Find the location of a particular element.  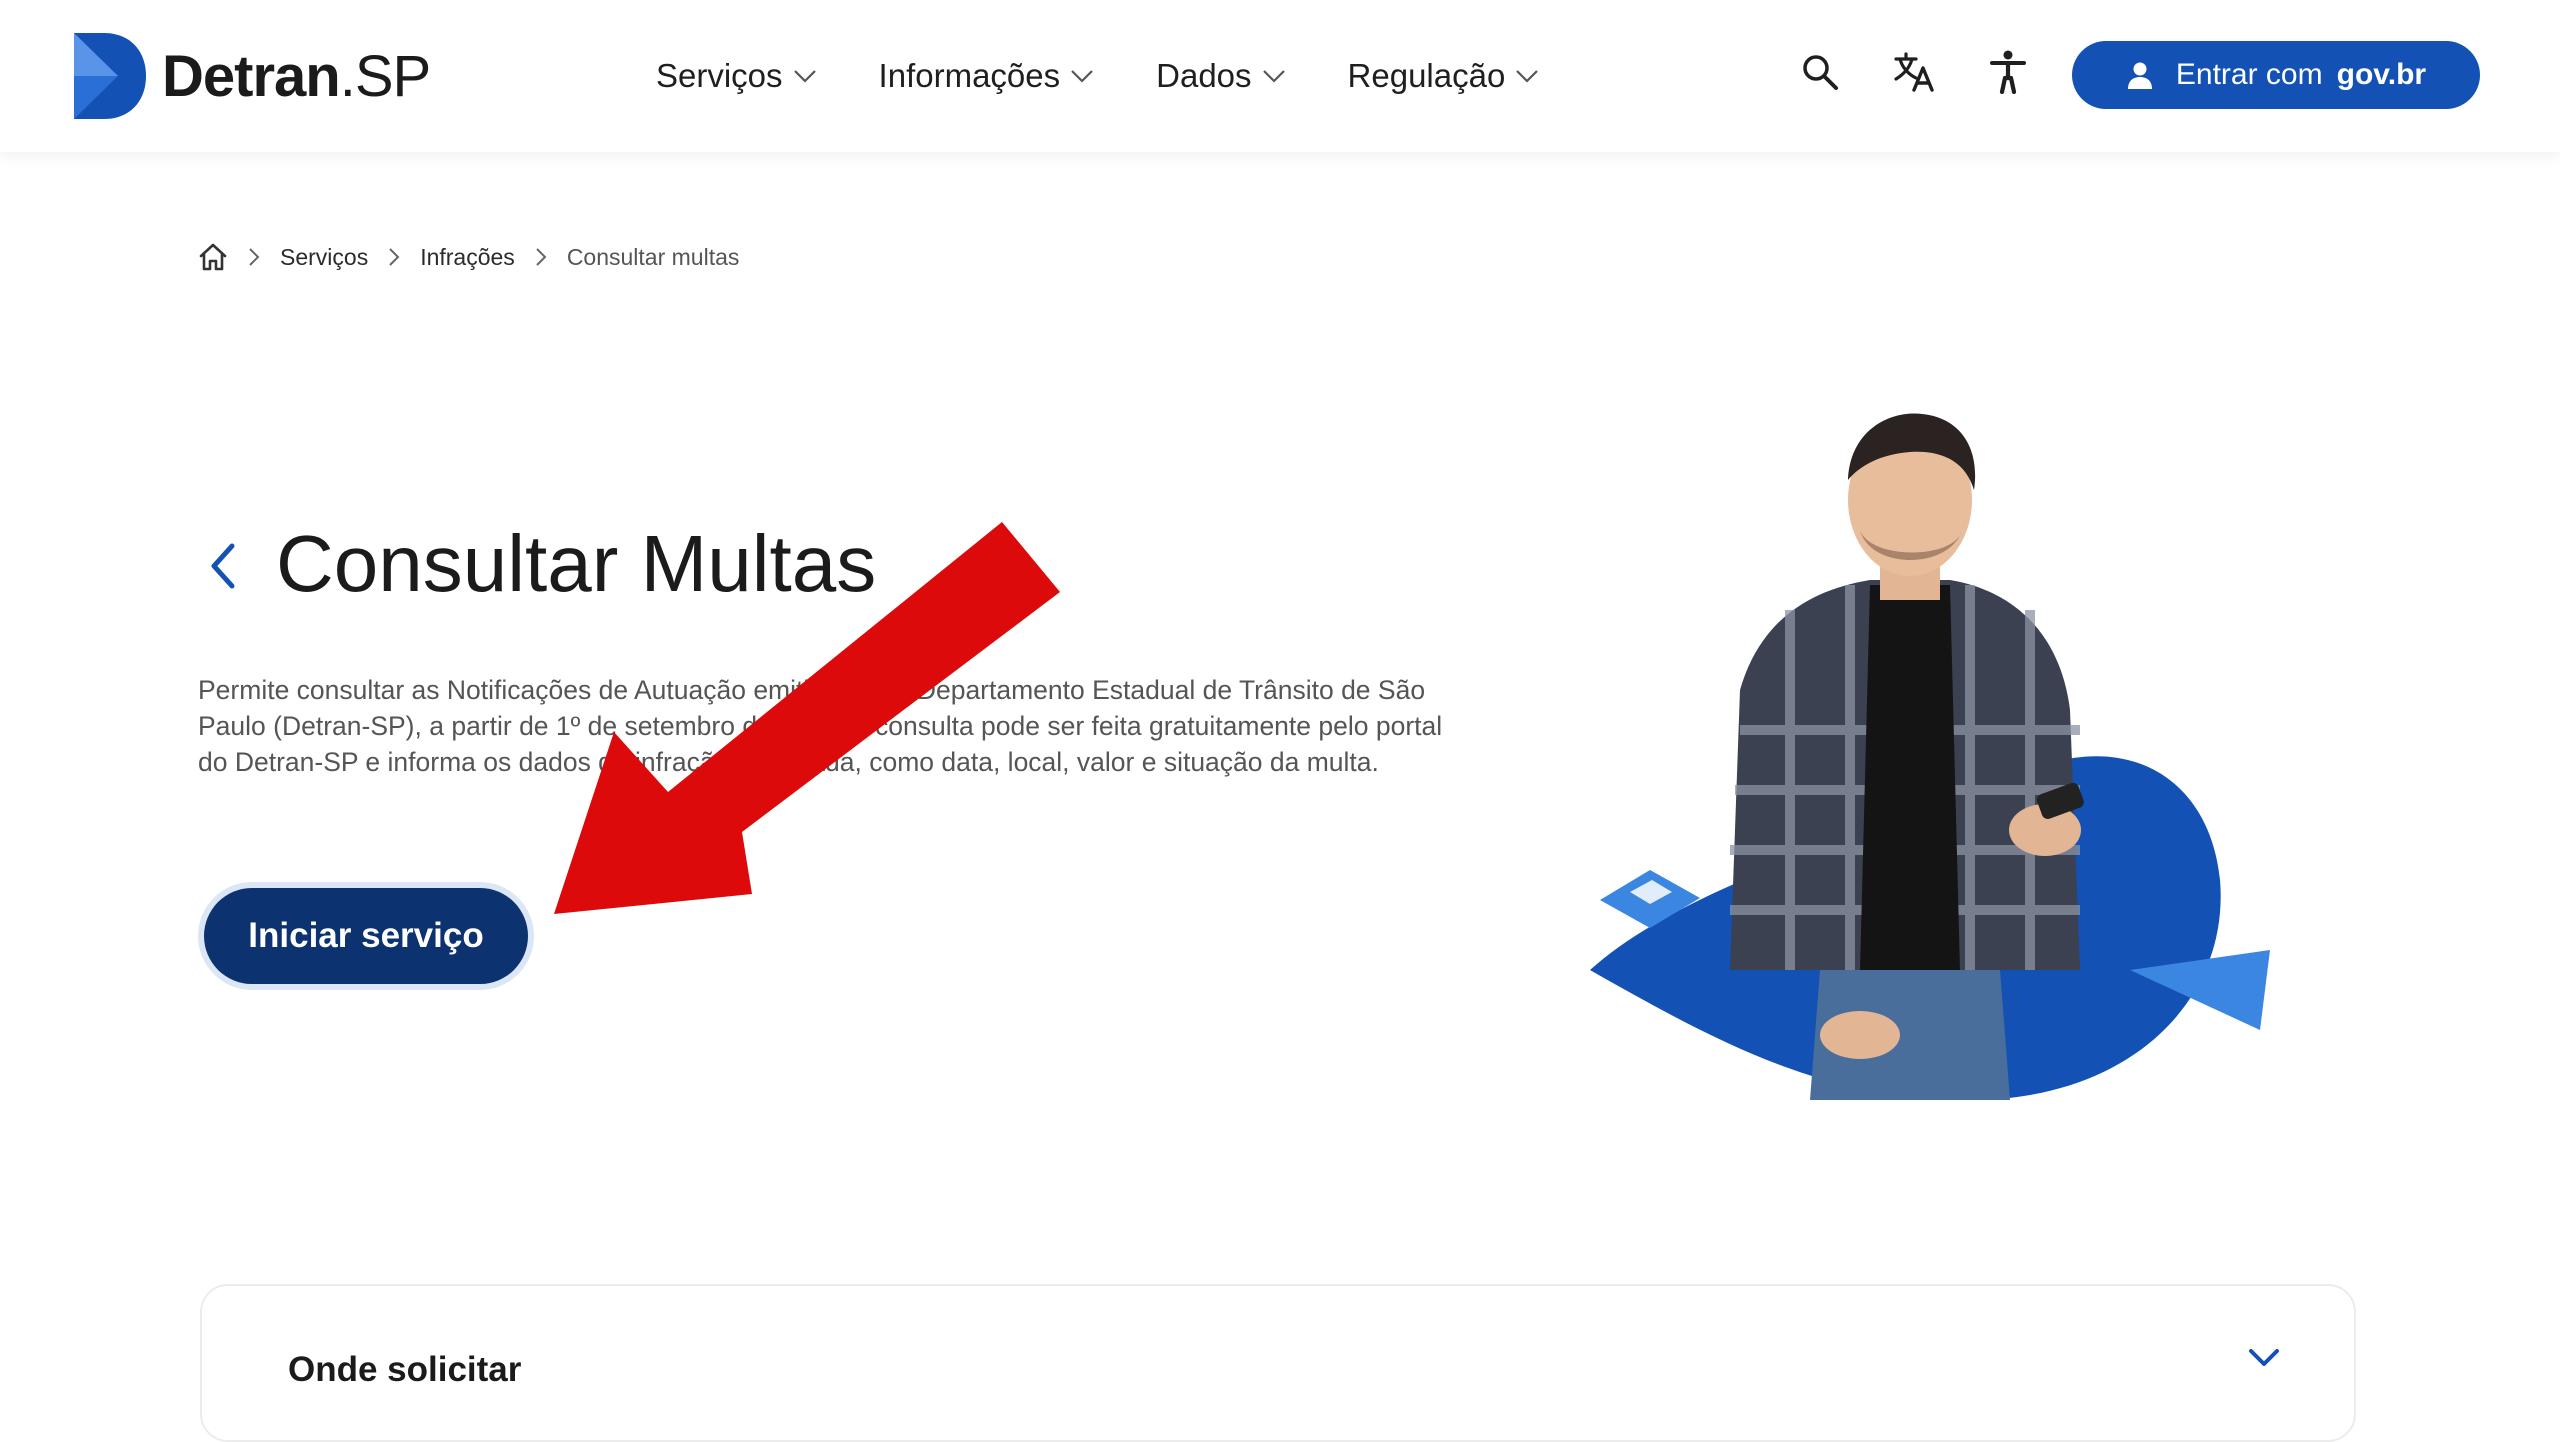

search-button is located at coordinates (1820, 72).